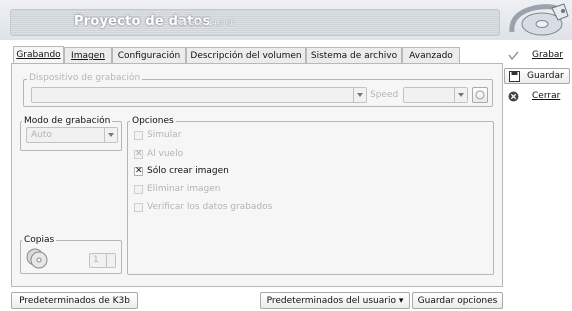 Image resolution: width=572 pixels, height=311 pixels. Describe the element at coordinates (72, 135) in the screenshot. I see `mode-select: Auto` at that location.